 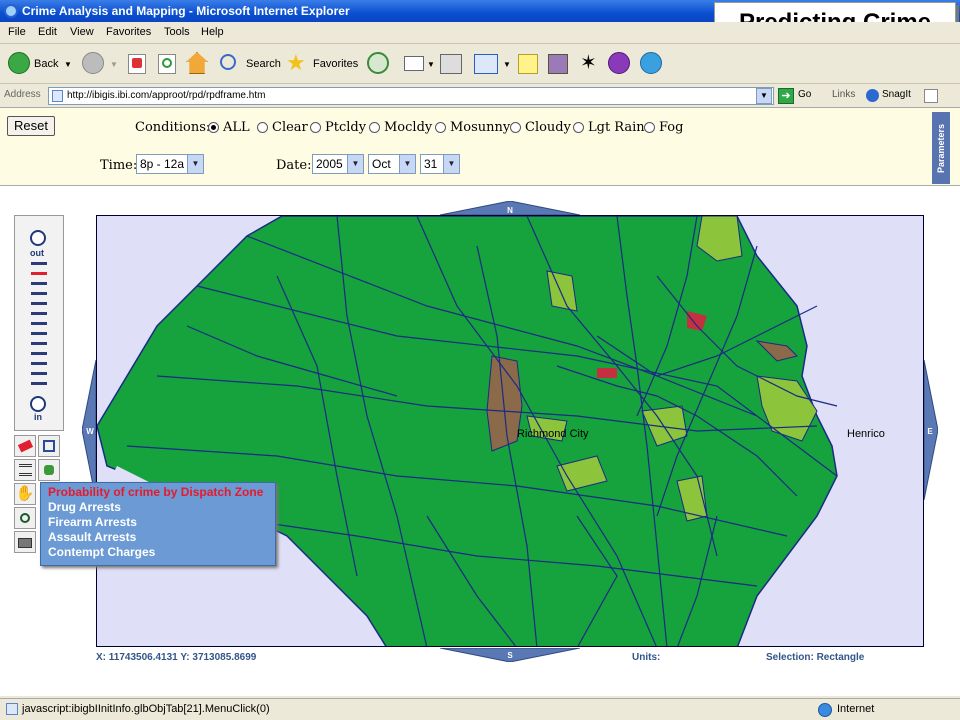 What do you see at coordinates (588, 63) in the screenshot?
I see `messenger-icon: ✶` at bounding box center [588, 63].